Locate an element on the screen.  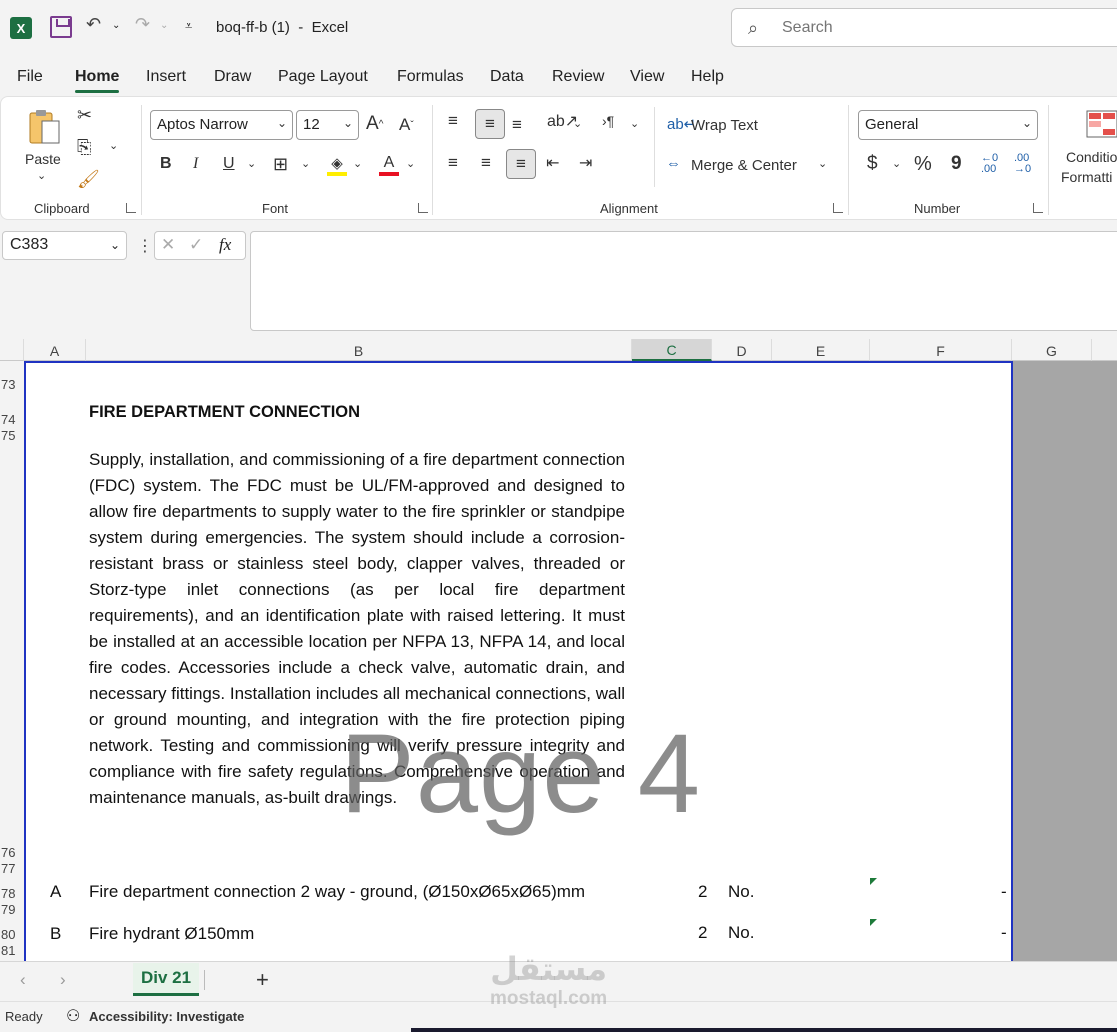
wrap-text-button: Wrap Text is located at coordinates (724, 125).